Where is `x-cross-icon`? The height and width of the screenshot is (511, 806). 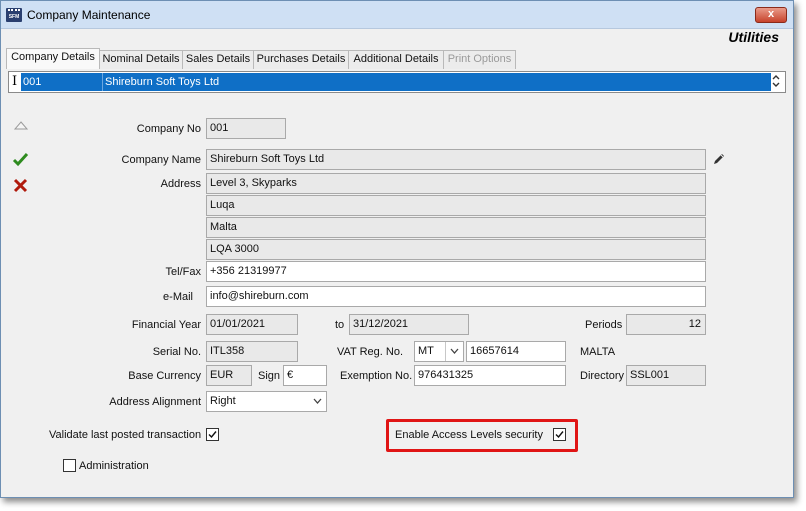
x-cross-icon is located at coordinates (20, 185).